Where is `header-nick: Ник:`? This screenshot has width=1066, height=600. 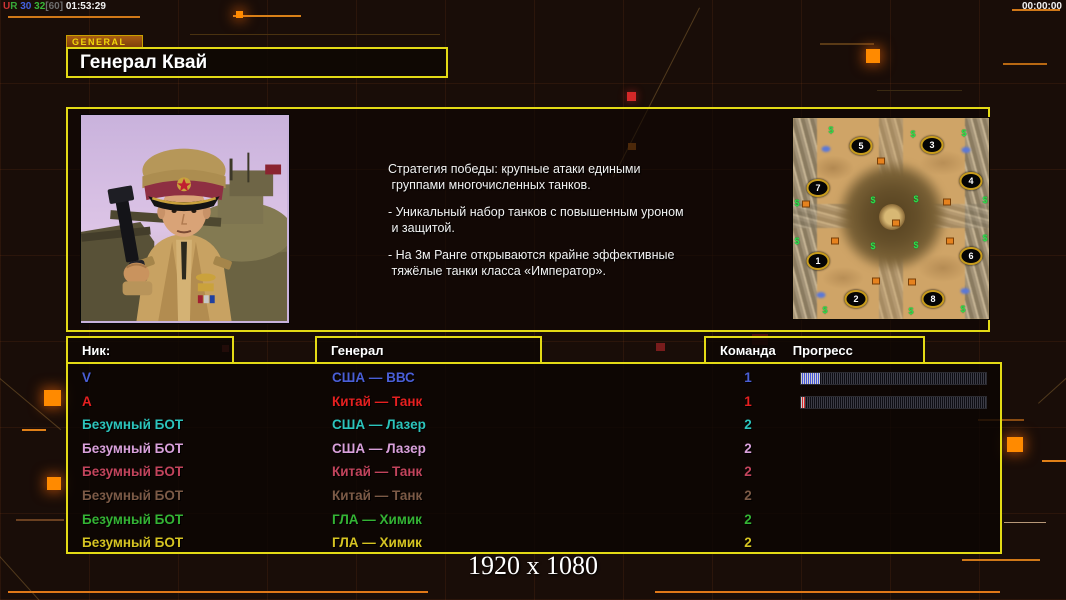
header-nick: Ник: is located at coordinates (150, 350).